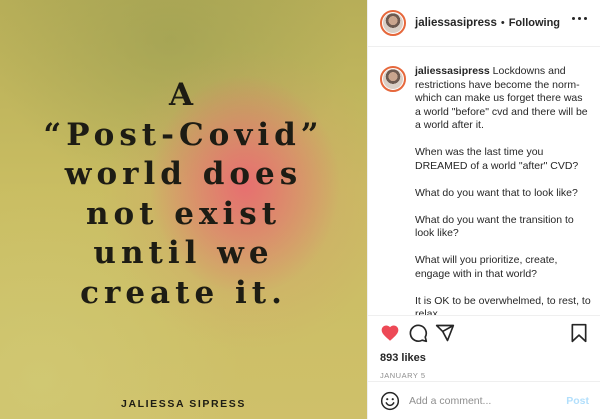 This screenshot has height=419, width=600. What do you see at coordinates (577, 401) in the screenshot?
I see `post-comment-button: Post` at bounding box center [577, 401].